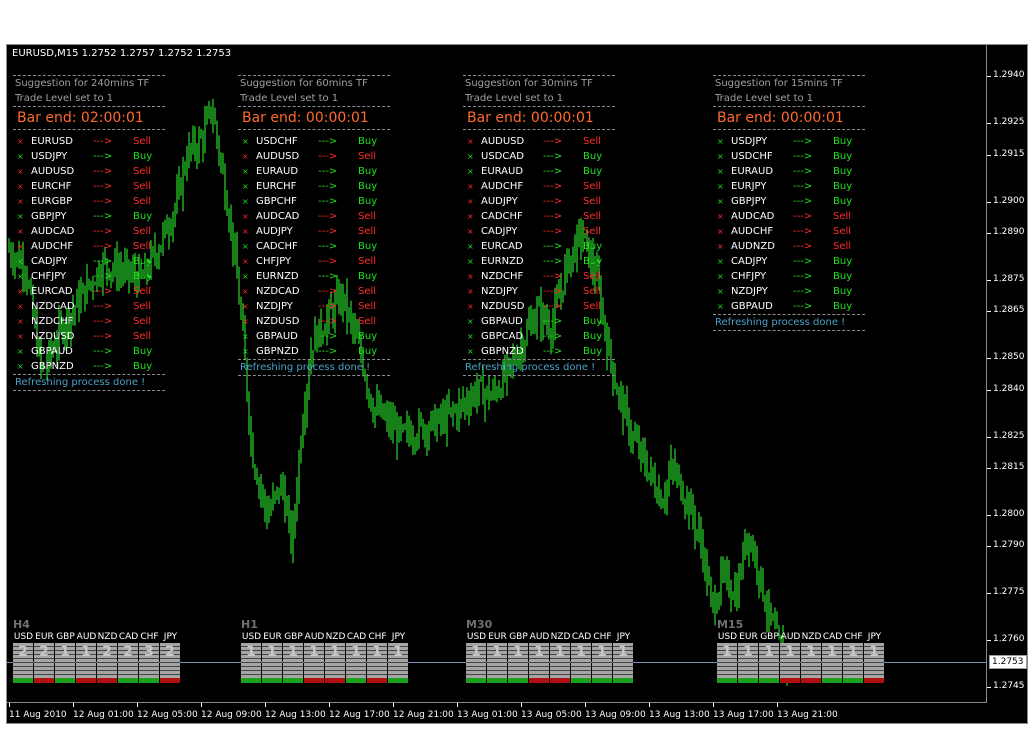 Image resolution: width=1032 pixels, height=748 pixels. I want to click on currency-label: NZD, so click(811, 637).